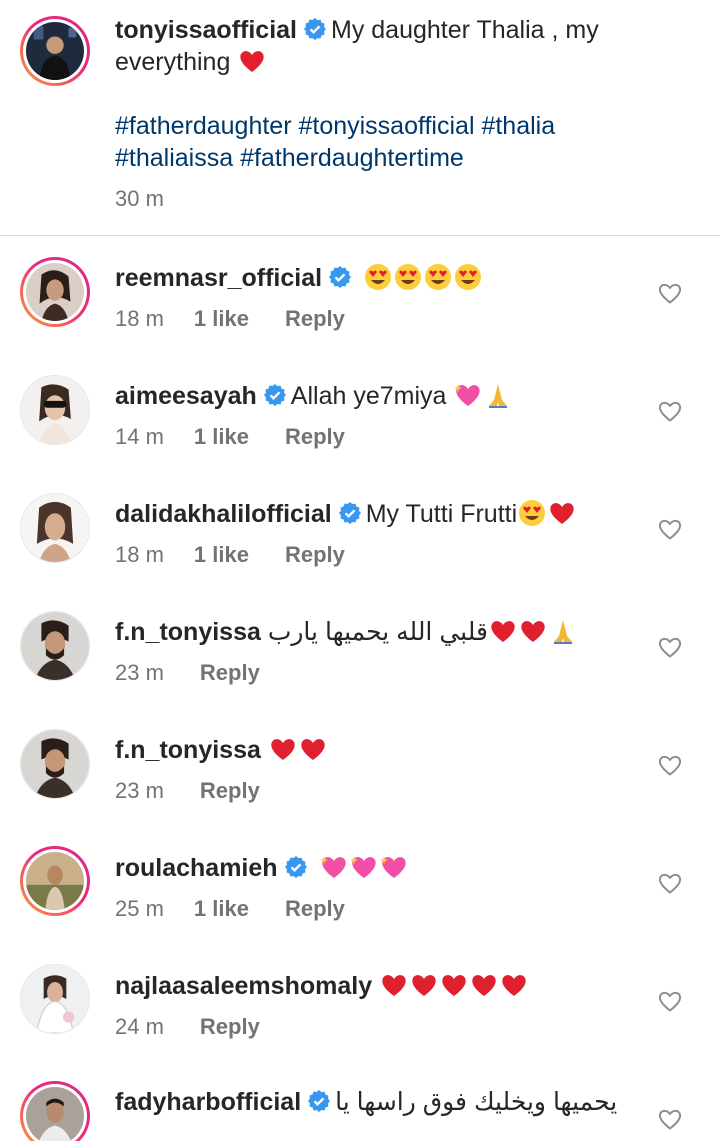 The height and width of the screenshot is (1141, 720). Describe the element at coordinates (139, 436) in the screenshot. I see `comment-time: 14 m` at that location.